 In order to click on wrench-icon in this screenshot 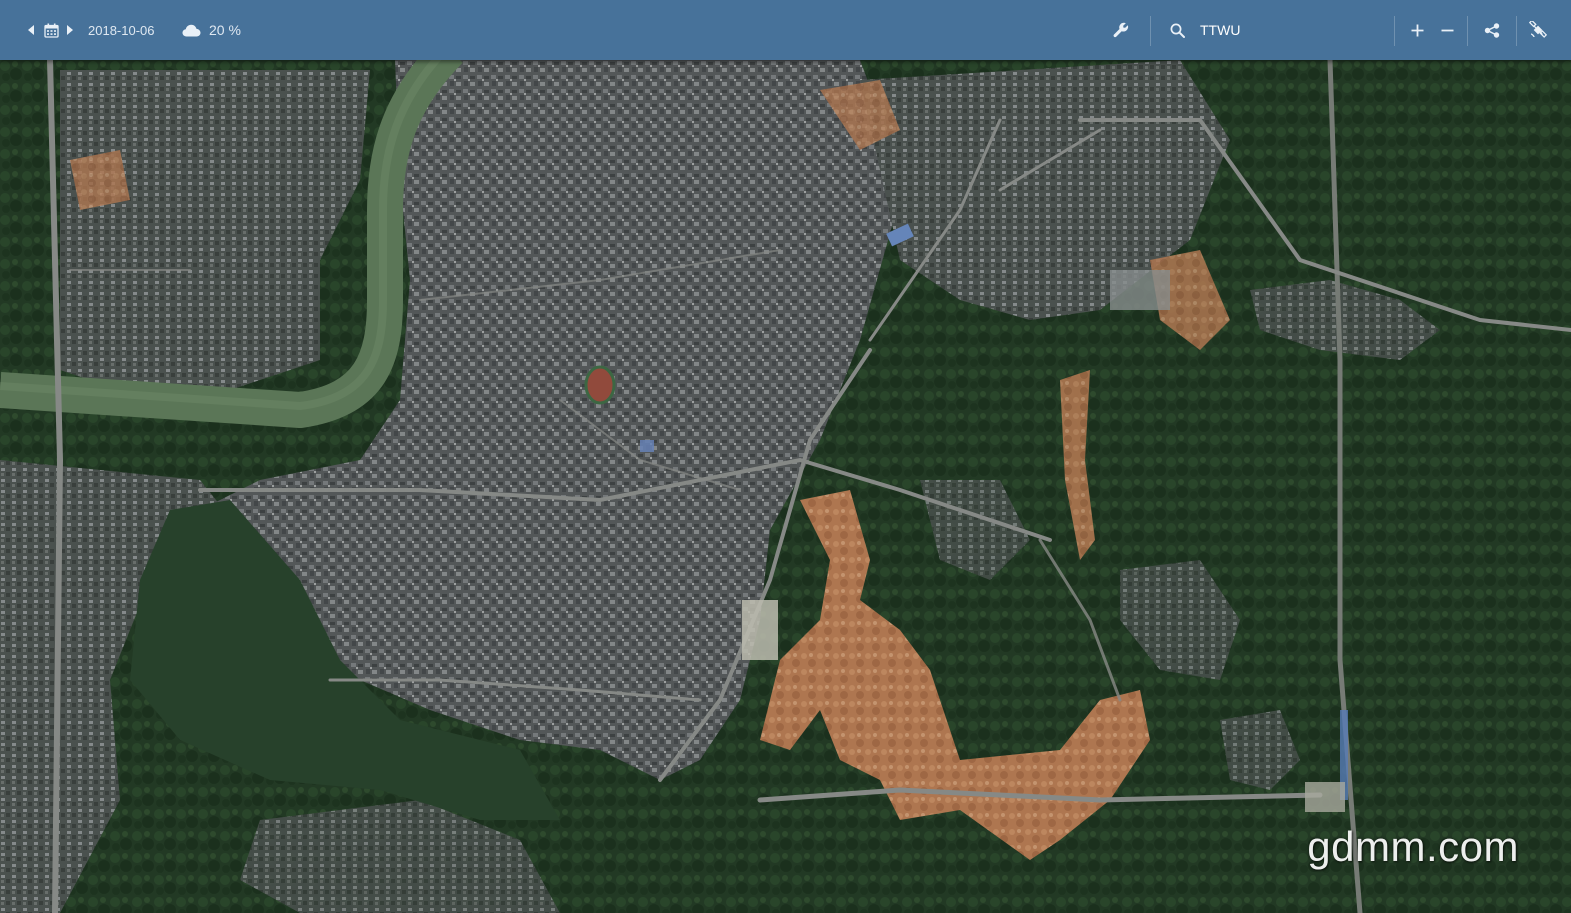, I will do `click(1121, 30)`.